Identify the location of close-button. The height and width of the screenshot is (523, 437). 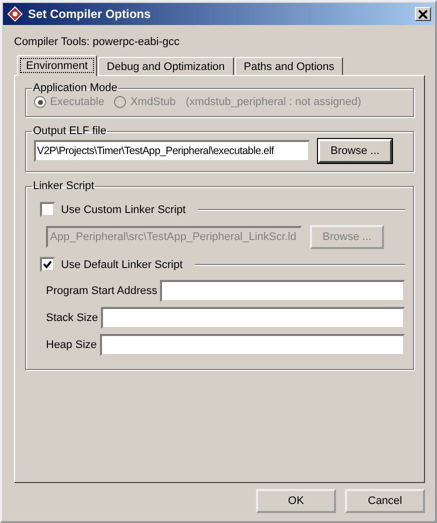
(423, 14).